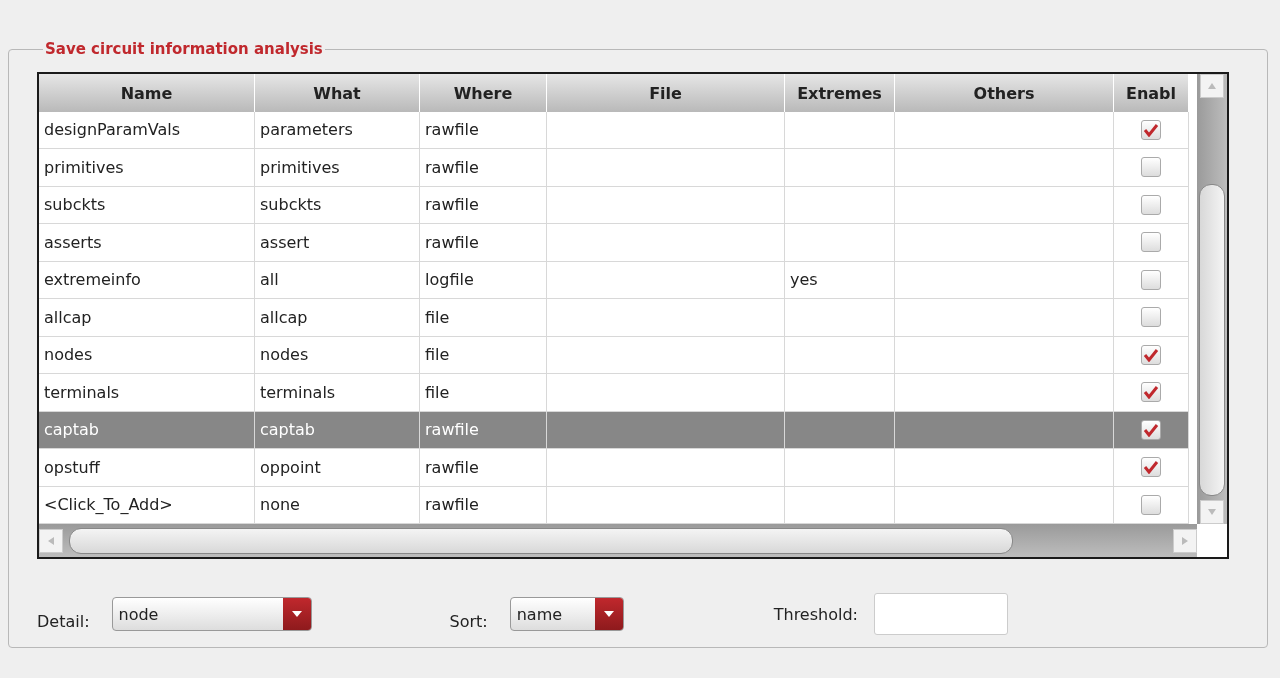  I want to click on table-cell: designParamVals, so click(147, 130).